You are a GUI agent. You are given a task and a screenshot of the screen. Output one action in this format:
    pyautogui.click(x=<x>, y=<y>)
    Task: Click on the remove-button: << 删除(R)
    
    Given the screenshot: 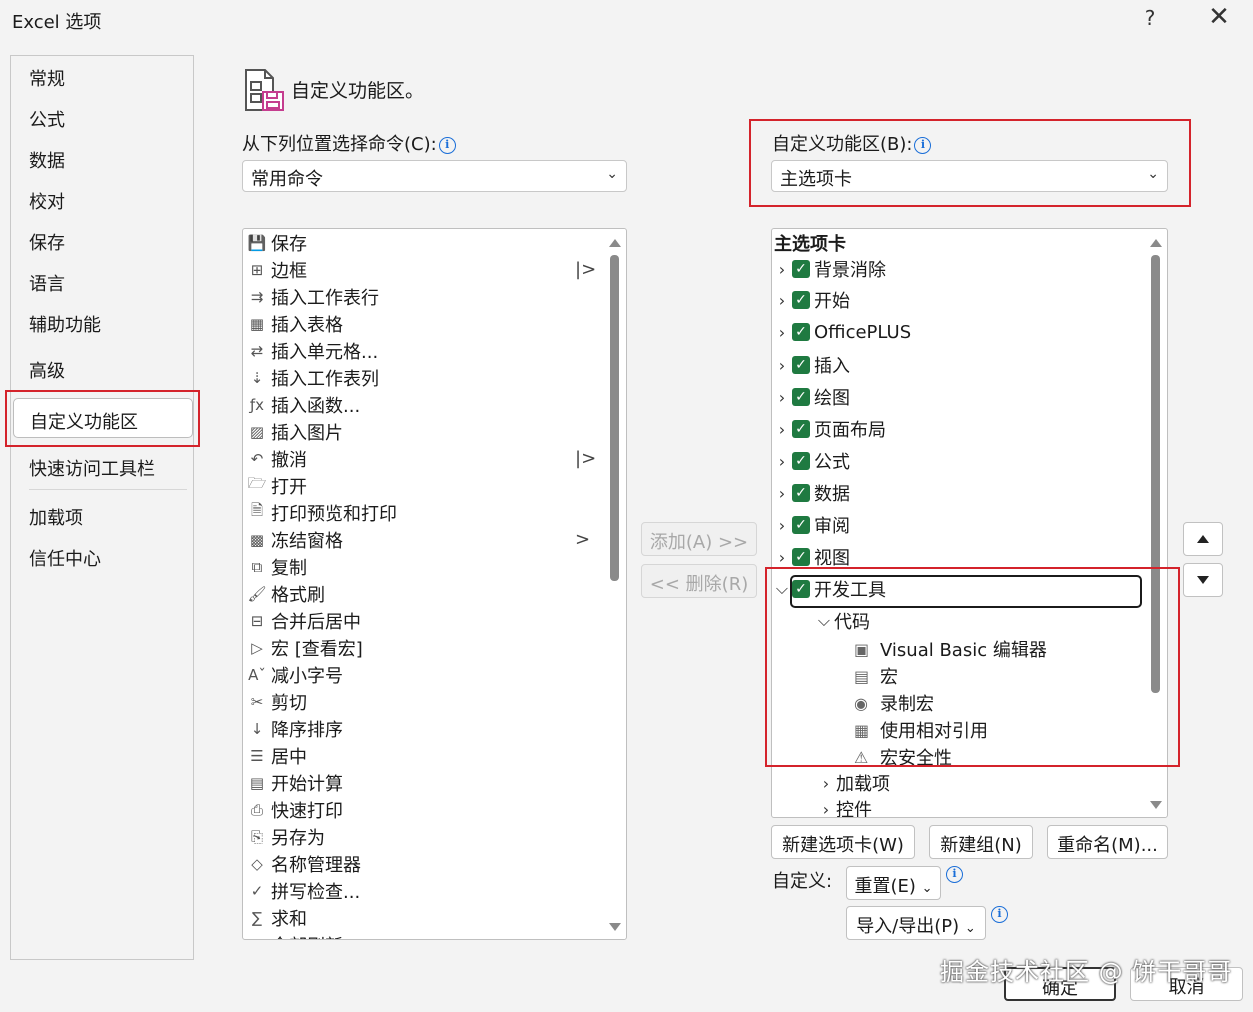 What is the action you would take?
    pyautogui.click(x=699, y=581)
    